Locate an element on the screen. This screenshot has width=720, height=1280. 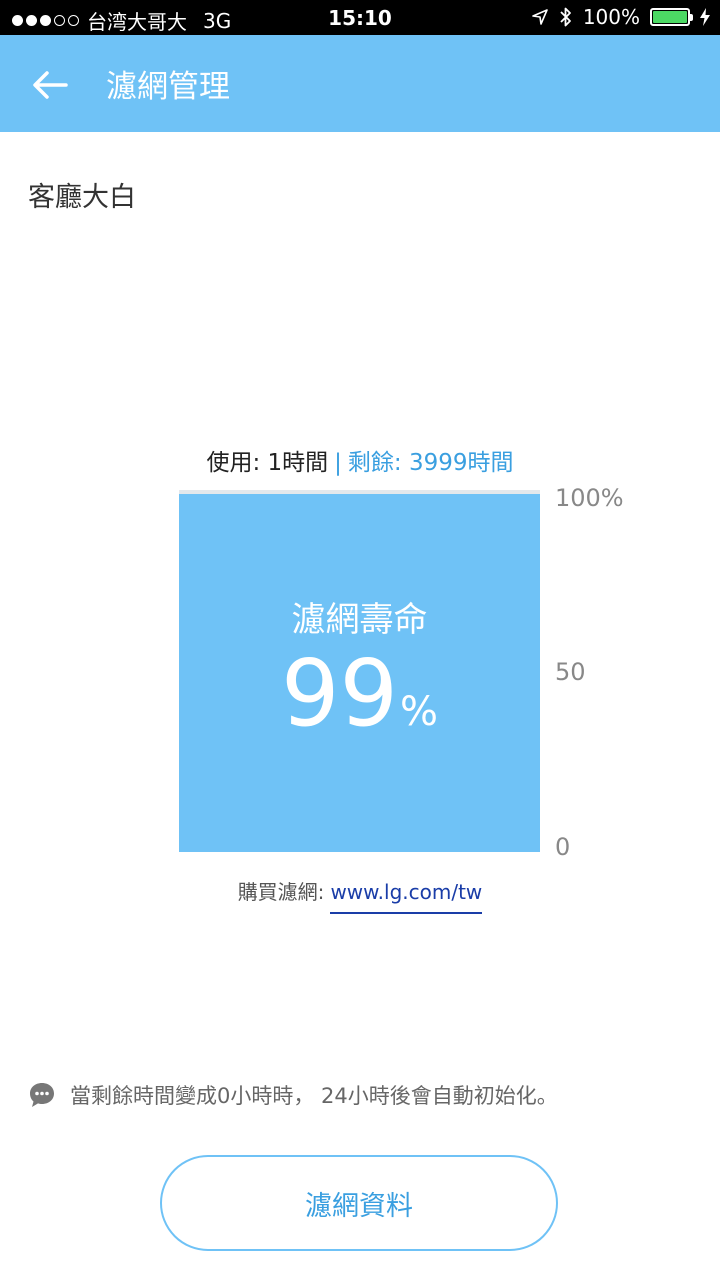
bluetooth-icon is located at coordinates (565, 17).